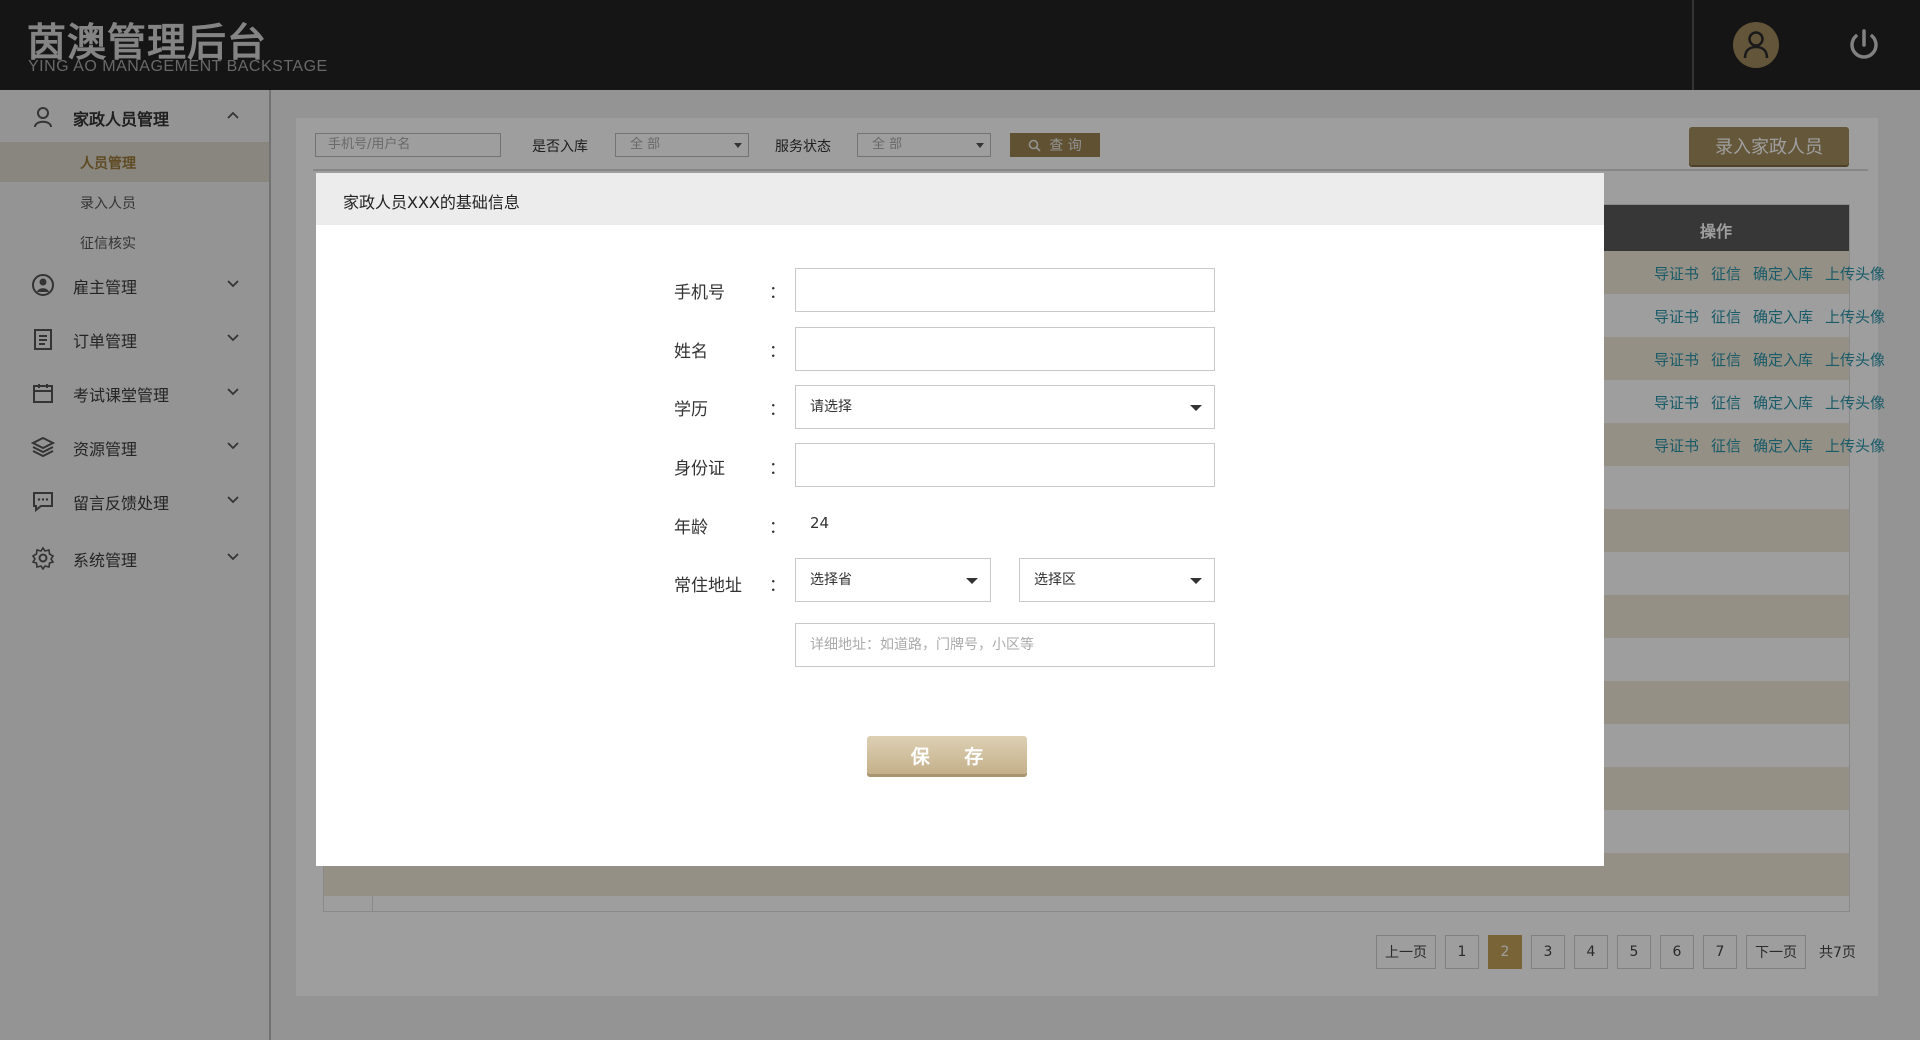 This screenshot has width=1920, height=1040. I want to click on address-detail-input, so click(1005, 645).